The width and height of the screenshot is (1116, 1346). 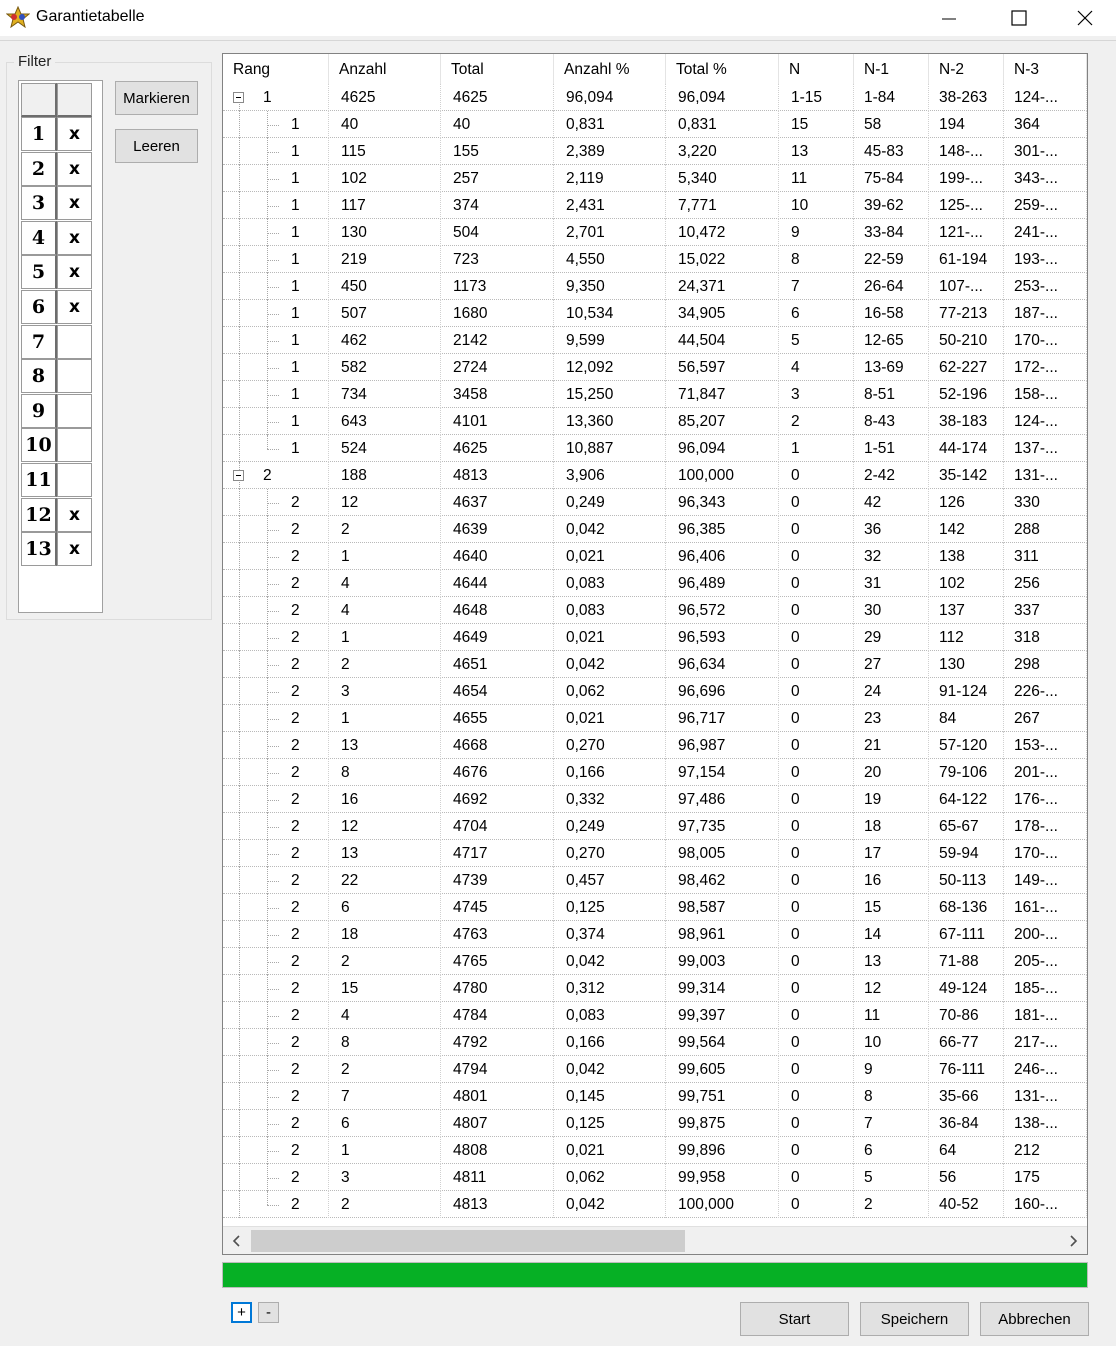 What do you see at coordinates (655, 529) in the screenshot?
I see `table-row: 2 2 4639 0,042 96,385 0 36 142 288` at bounding box center [655, 529].